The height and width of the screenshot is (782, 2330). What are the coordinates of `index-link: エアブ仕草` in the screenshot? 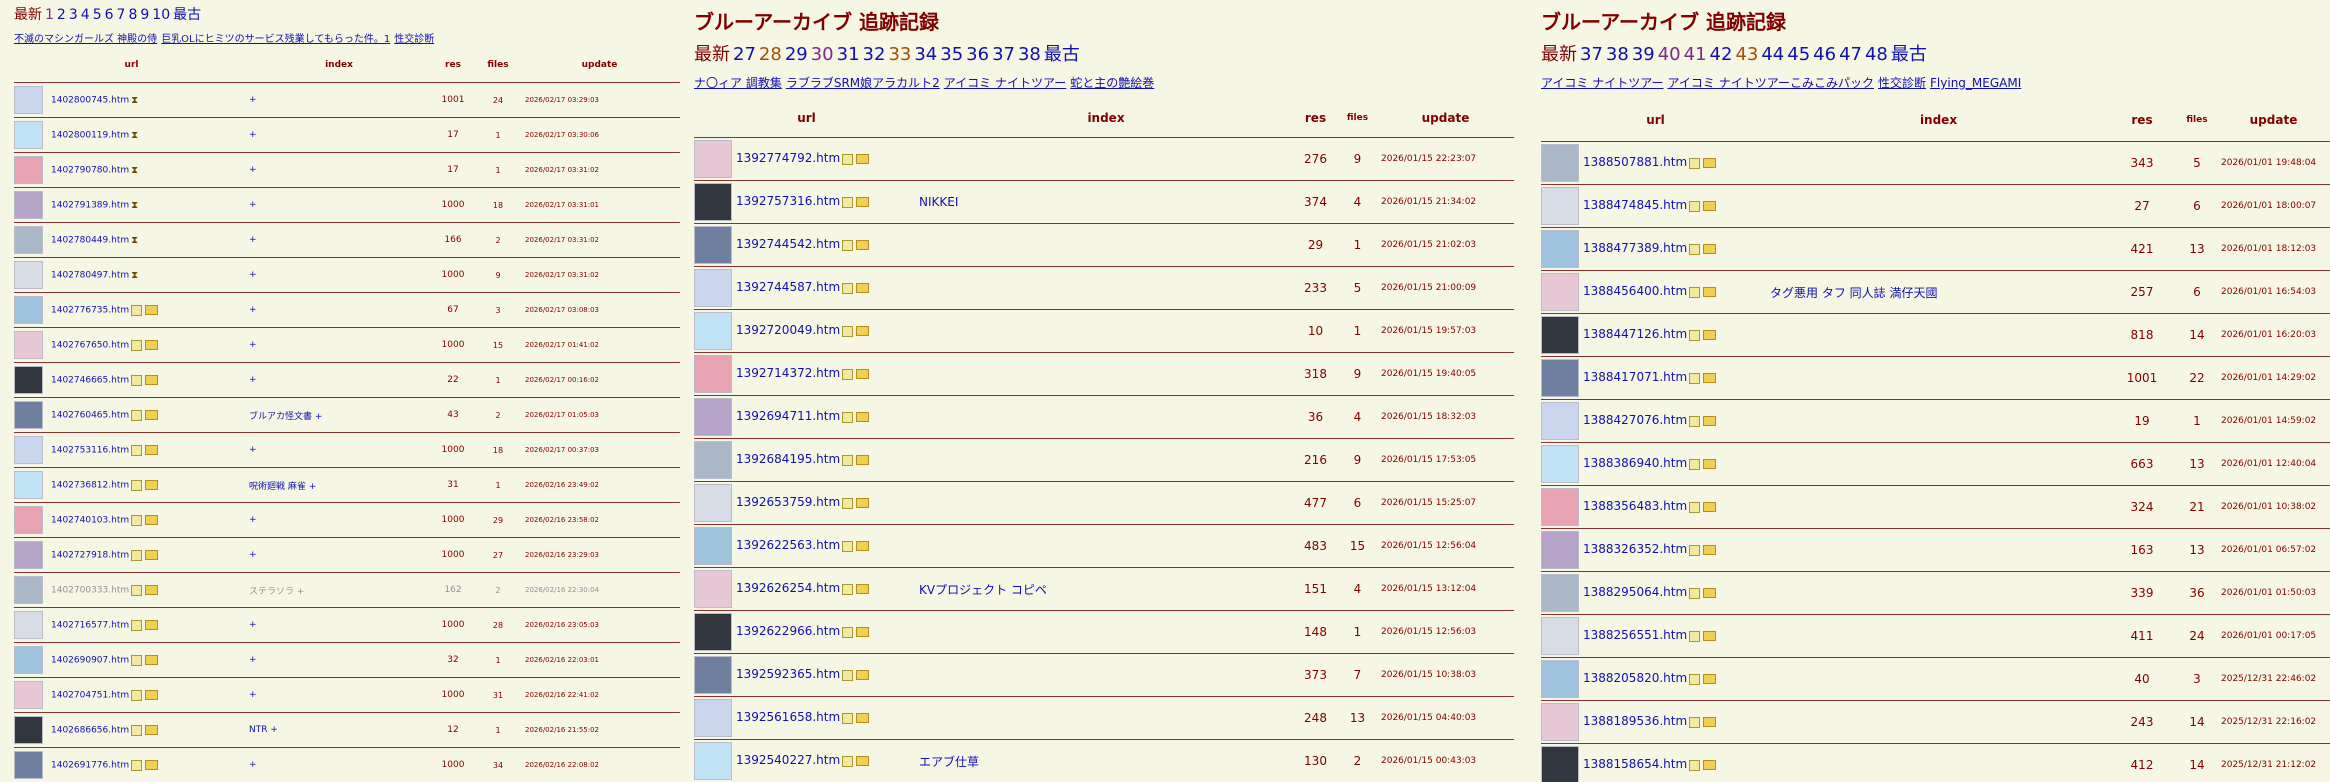 It's located at (949, 762).